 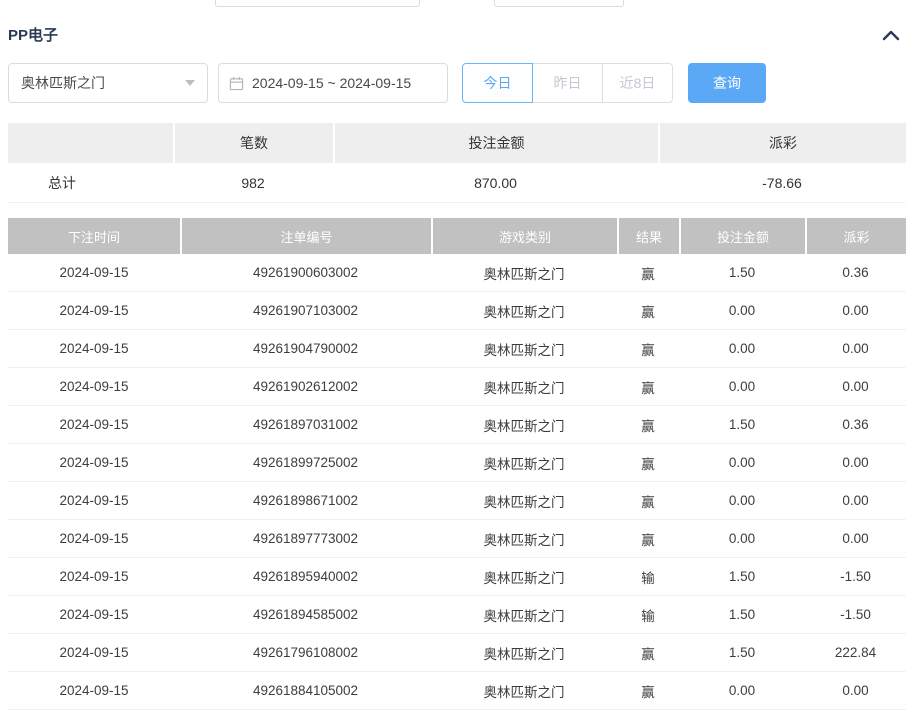 What do you see at coordinates (108, 83) in the screenshot?
I see `game-select: 奥林匹斯之门` at bounding box center [108, 83].